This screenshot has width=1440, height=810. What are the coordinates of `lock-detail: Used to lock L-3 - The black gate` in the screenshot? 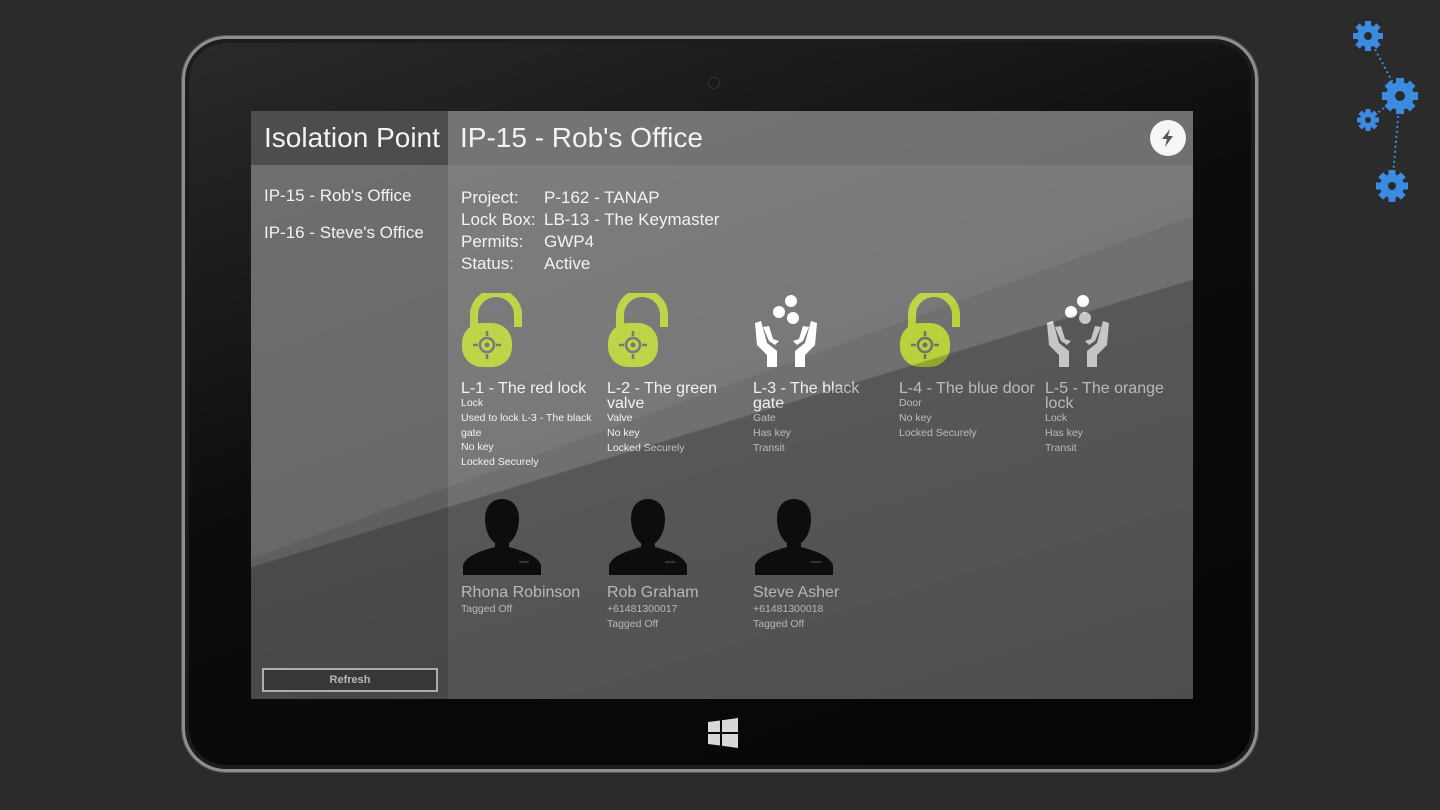 It's located at (526, 425).